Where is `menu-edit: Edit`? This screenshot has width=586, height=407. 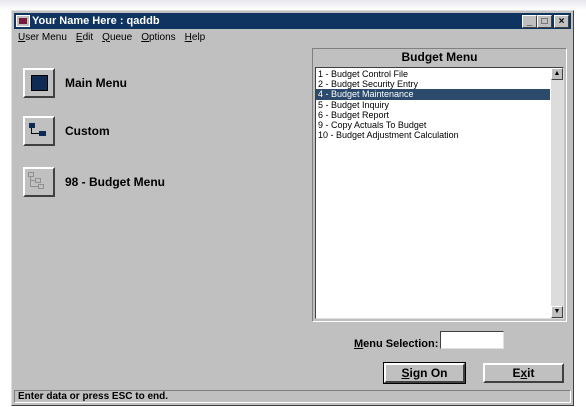
menu-edit: Edit is located at coordinates (84, 37).